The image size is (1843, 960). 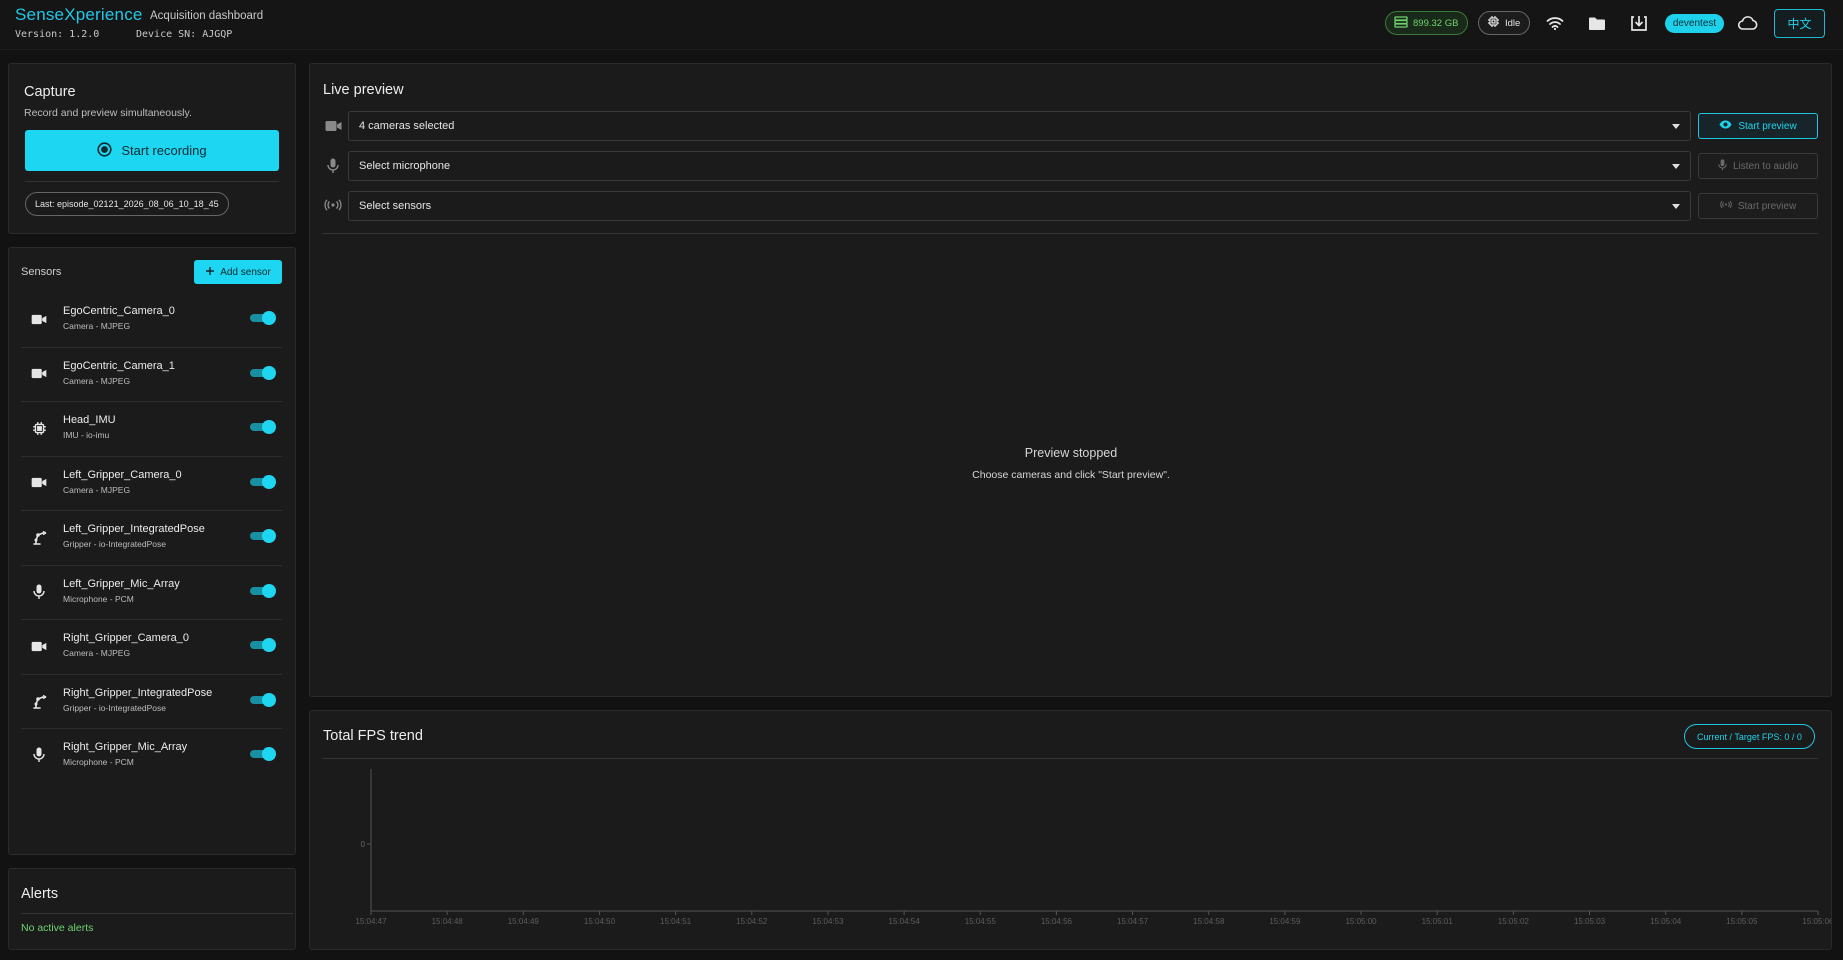 I want to click on start-preview-button: Start preview, so click(x=1758, y=126).